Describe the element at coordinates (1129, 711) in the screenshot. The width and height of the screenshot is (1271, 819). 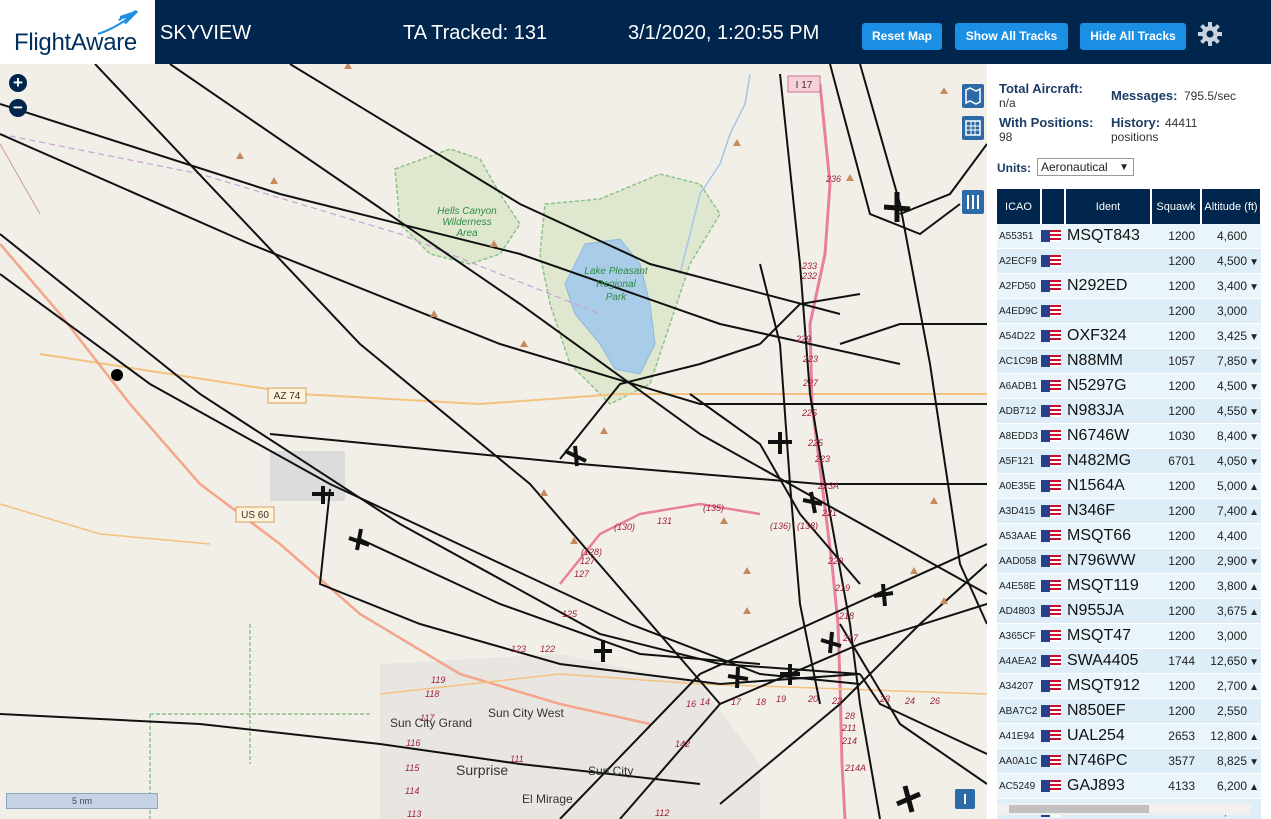
I see `table-row: ABA7C2 N850EF 1200 2,550` at that location.